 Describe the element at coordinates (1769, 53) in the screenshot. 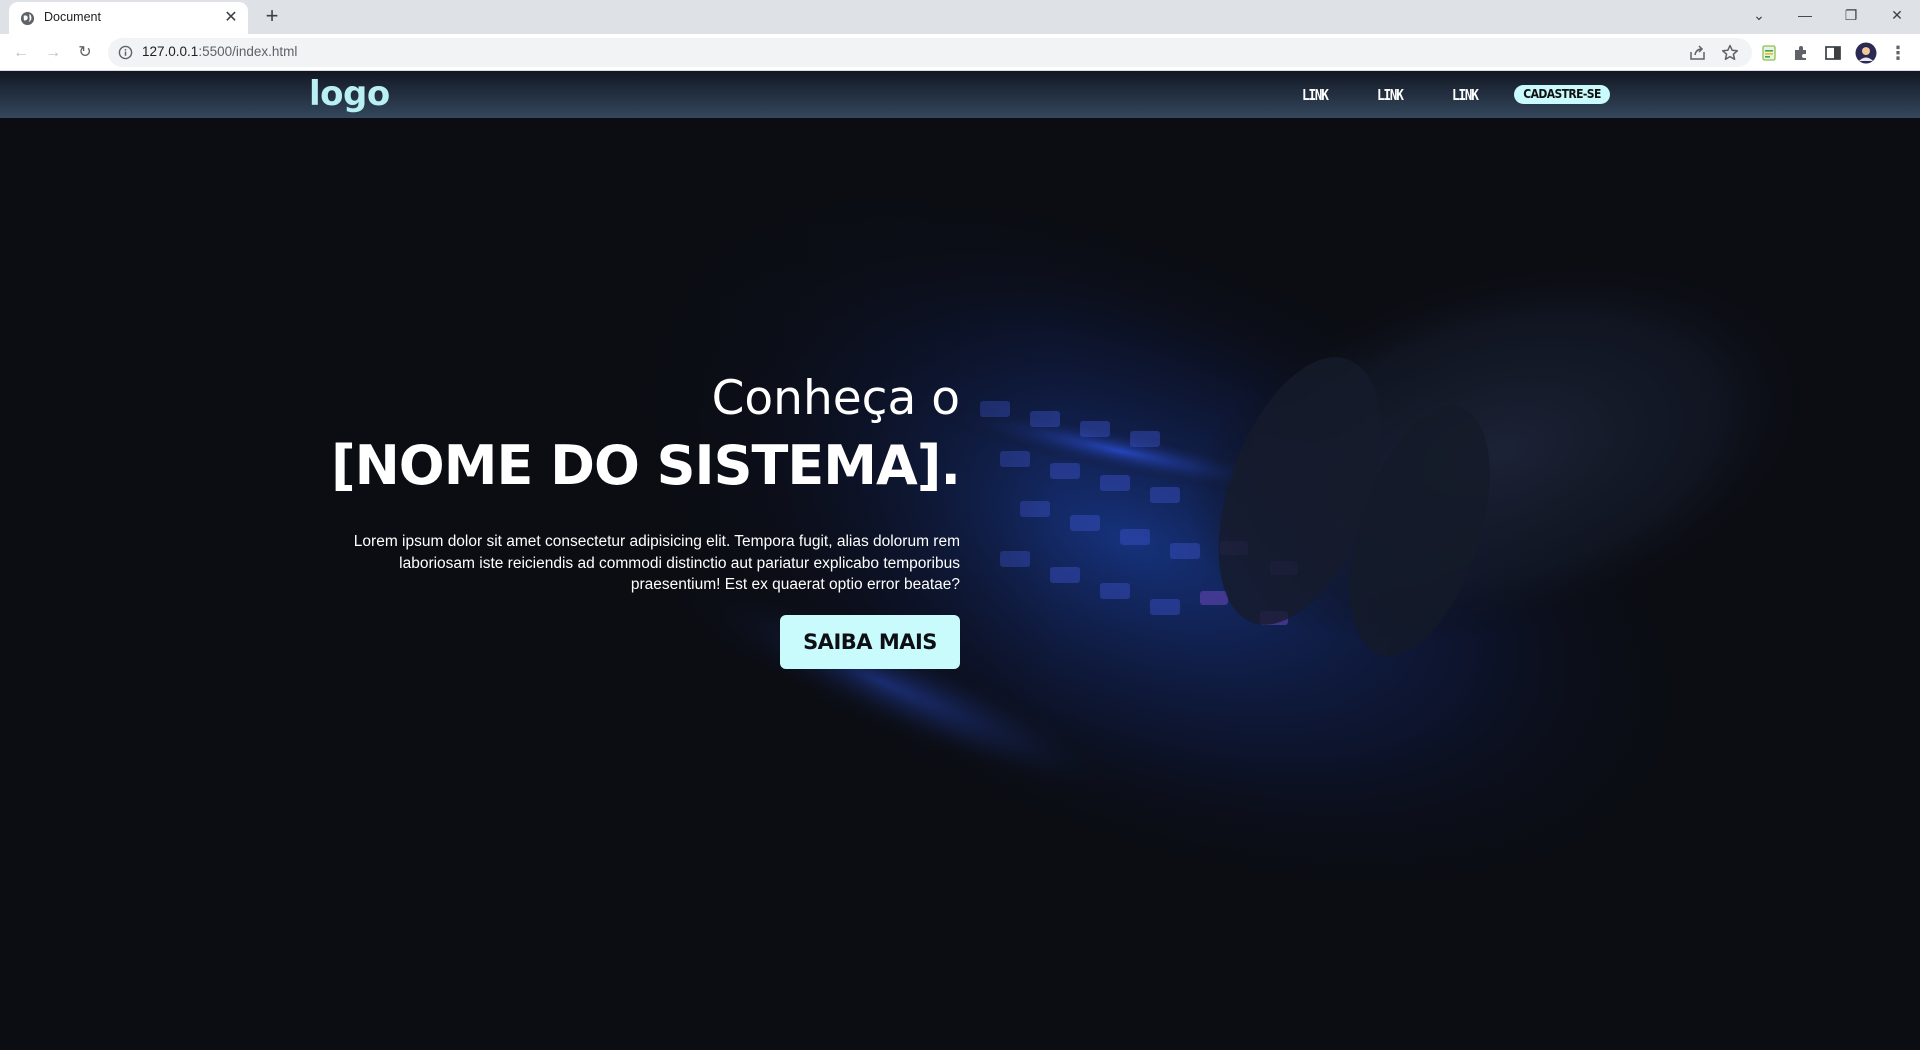

I see `extension-sheets-icon` at that location.